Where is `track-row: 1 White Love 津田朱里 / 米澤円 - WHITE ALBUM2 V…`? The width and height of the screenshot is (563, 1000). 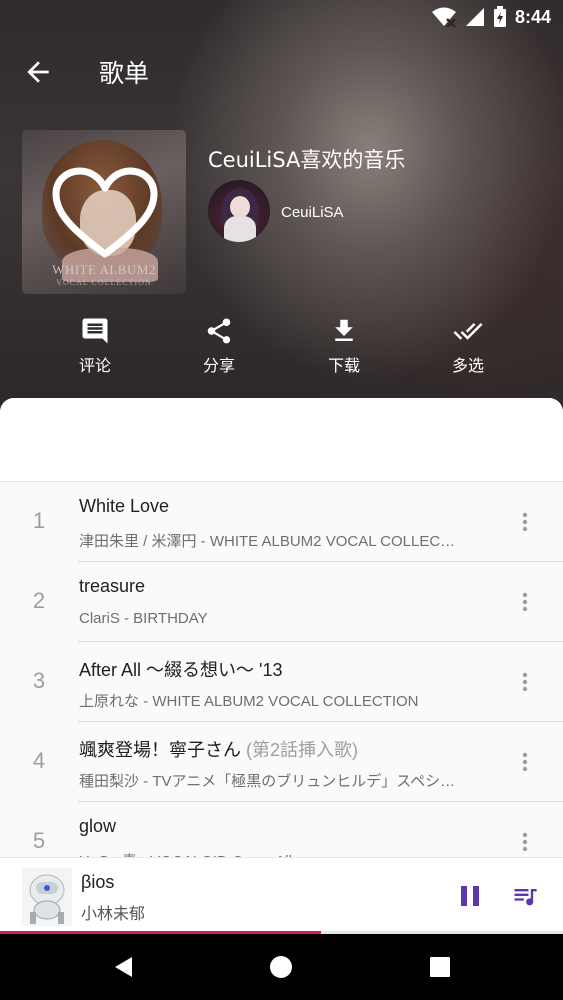
track-row: 1 White Love 津田朱里 / 米澤円 - WHITE ALBUM2 V… is located at coordinates (281, 522).